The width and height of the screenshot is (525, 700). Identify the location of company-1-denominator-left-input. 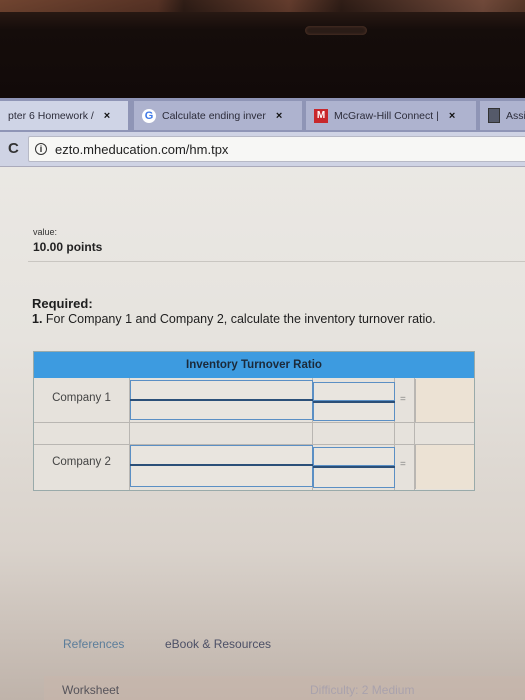
(221, 410).